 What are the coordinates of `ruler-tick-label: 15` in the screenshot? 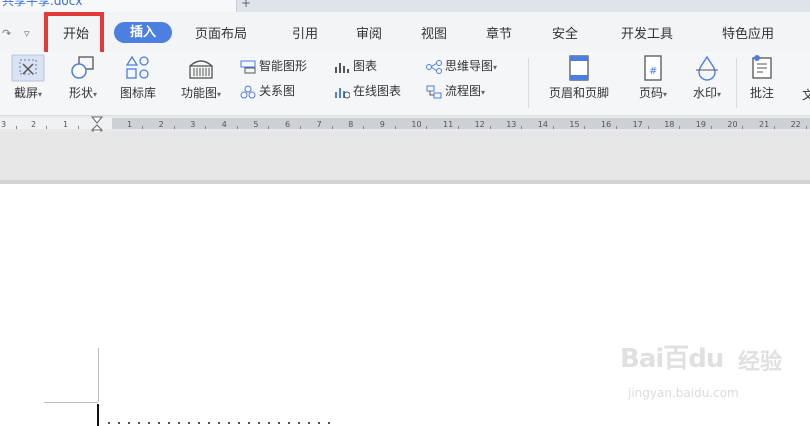 It's located at (574, 124).